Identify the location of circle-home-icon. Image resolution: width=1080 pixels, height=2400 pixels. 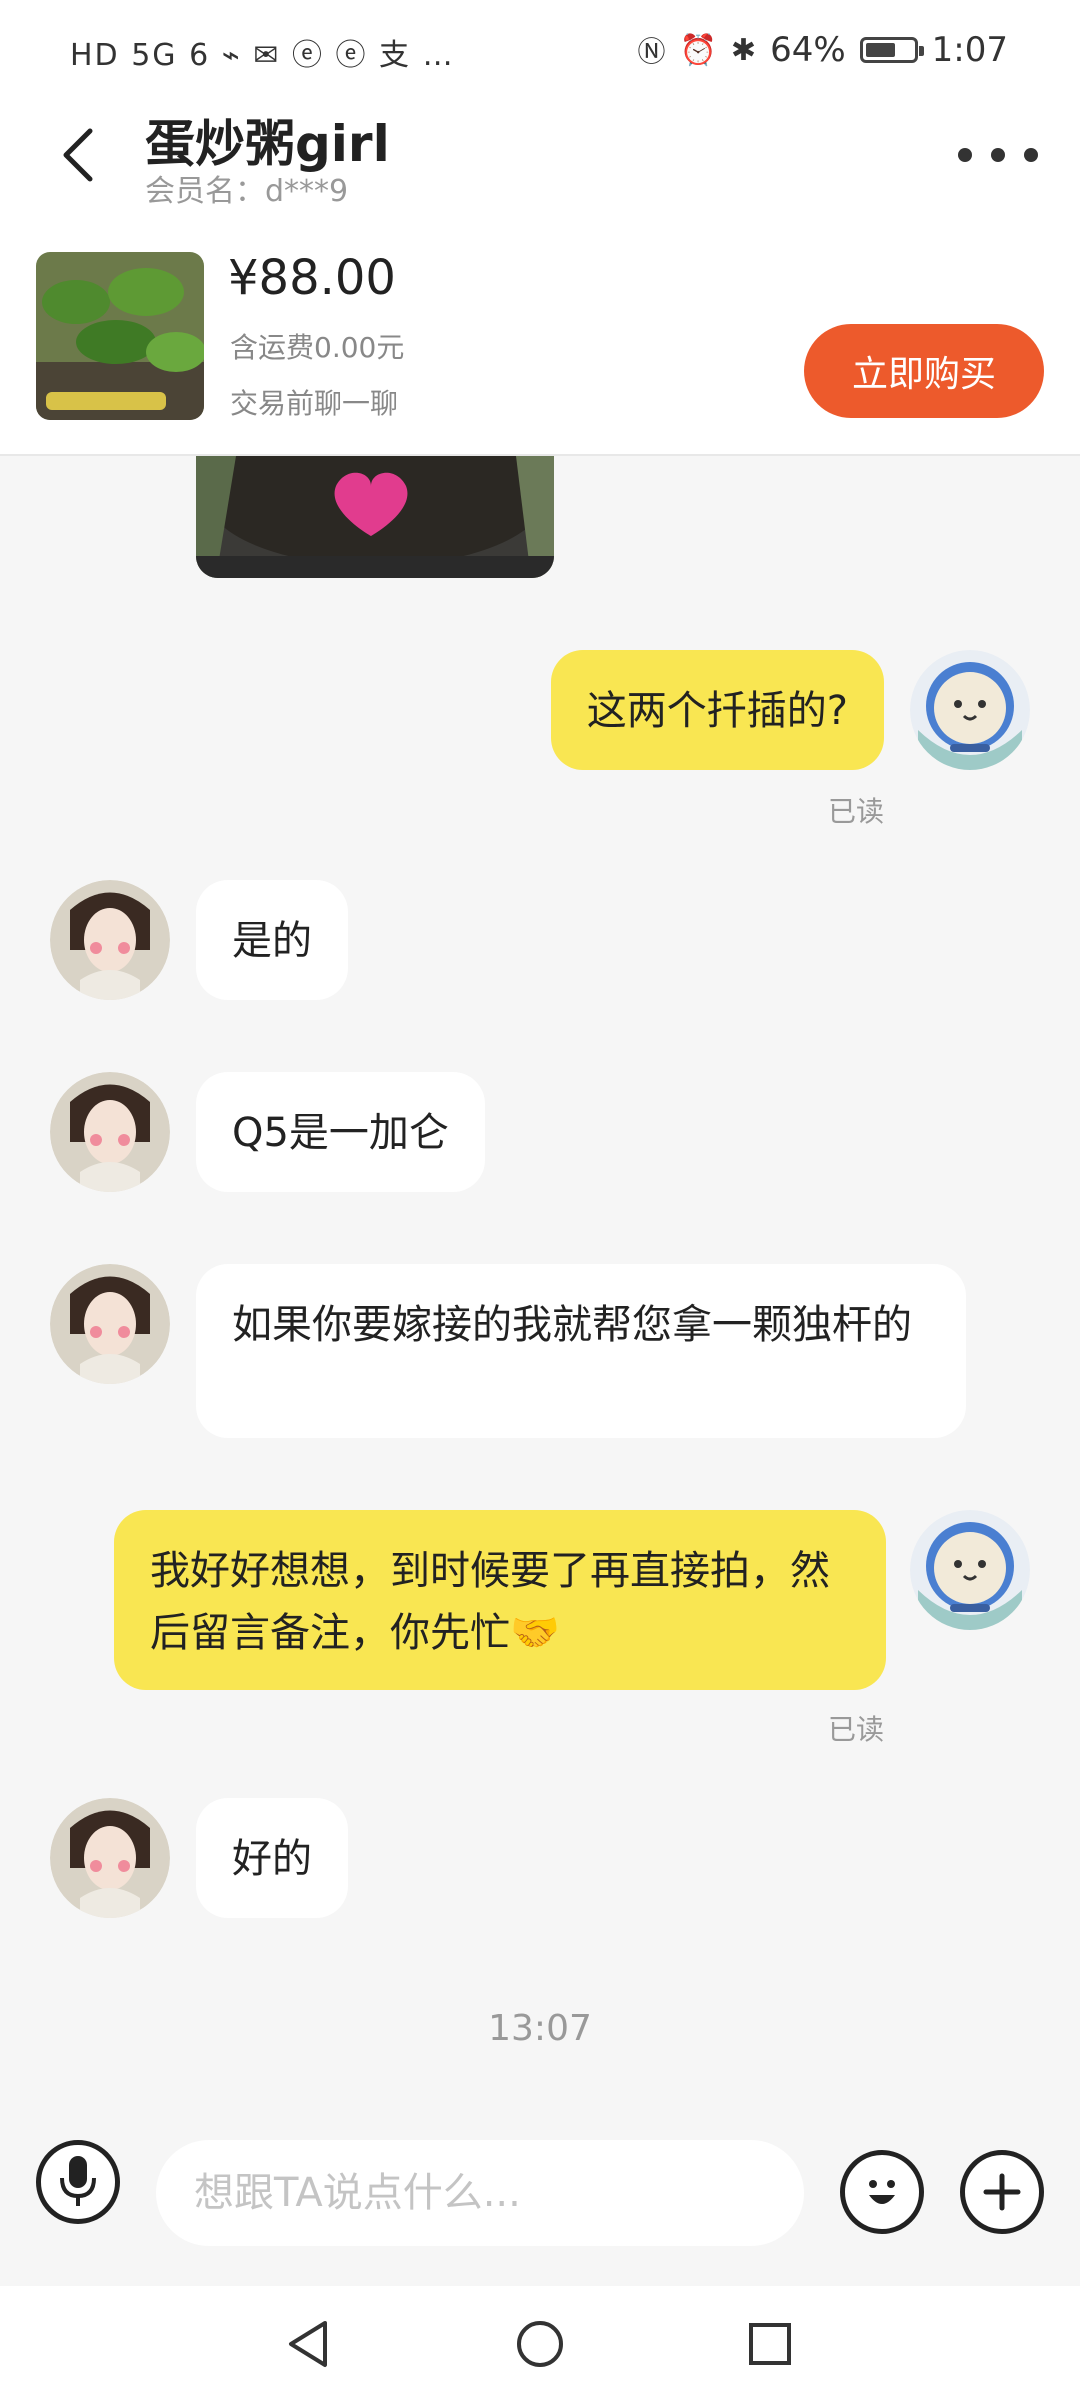
(540, 2344).